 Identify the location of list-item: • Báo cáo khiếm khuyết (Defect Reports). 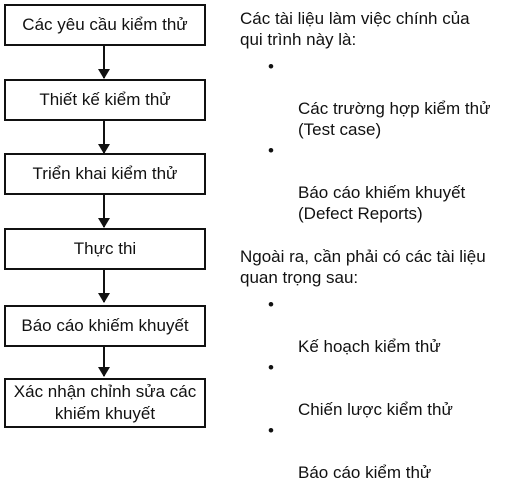
(375, 182).